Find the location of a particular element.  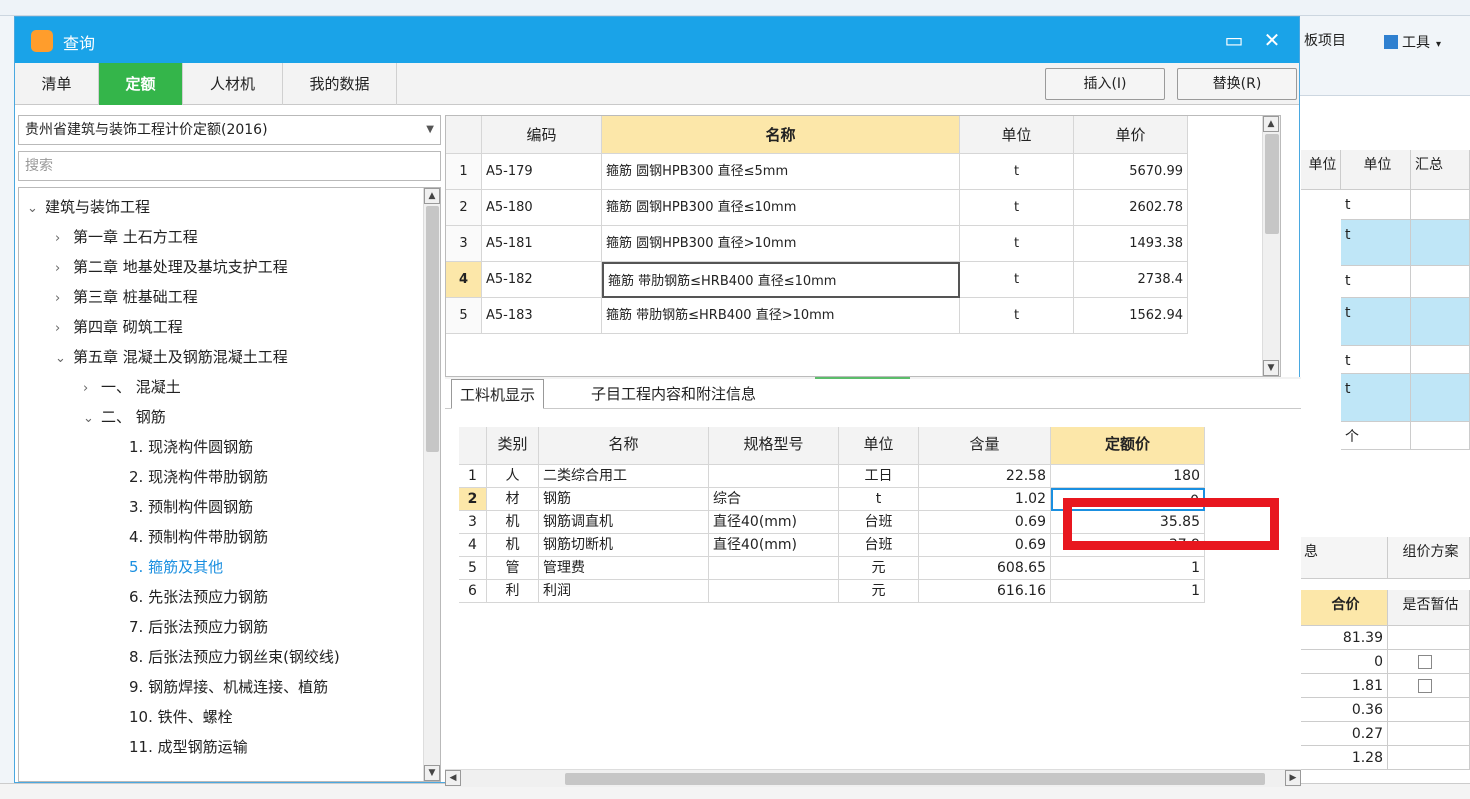

resource-cell: 180 is located at coordinates (1128, 476).